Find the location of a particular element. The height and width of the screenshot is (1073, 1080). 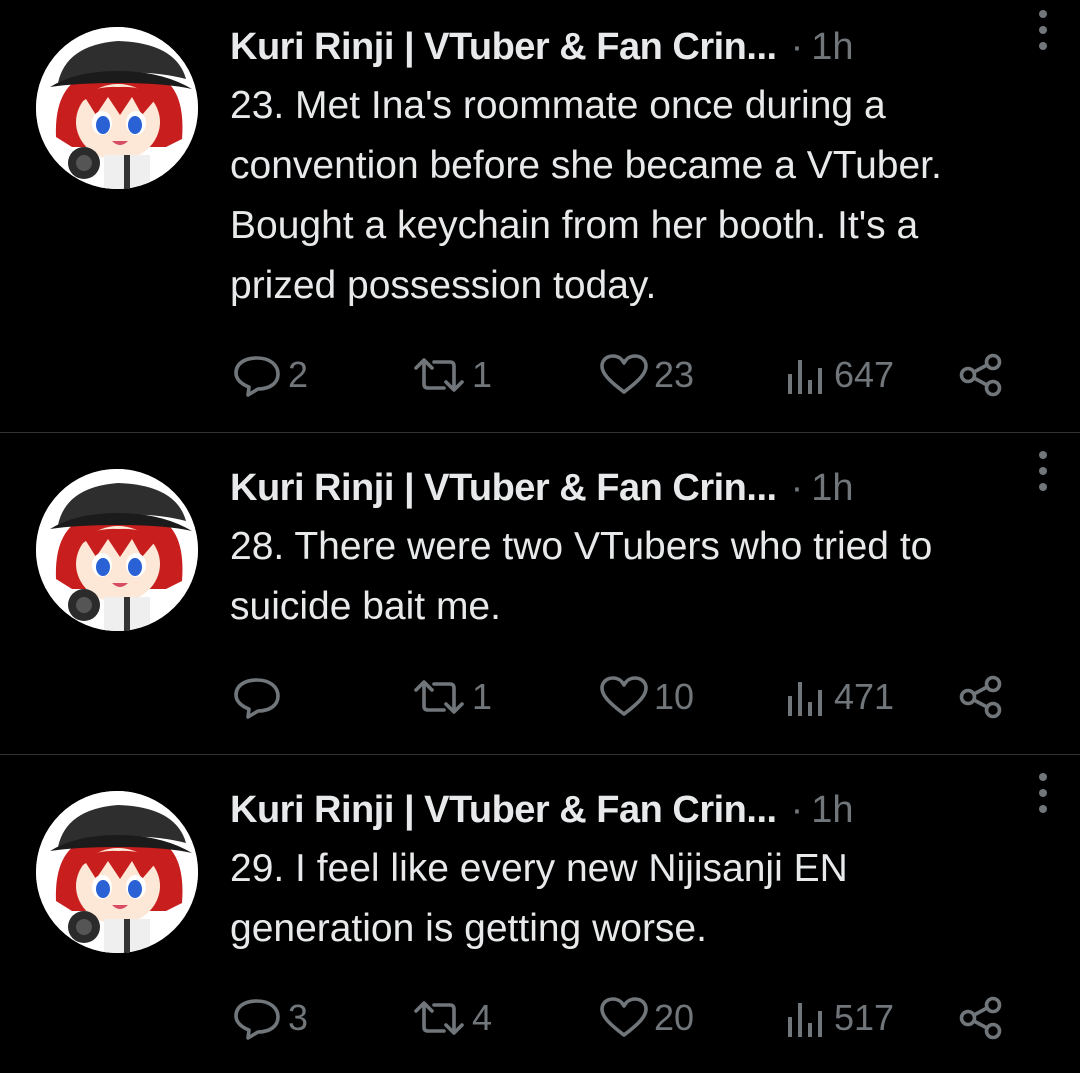

retweet-count: 4 is located at coordinates (482, 1017).